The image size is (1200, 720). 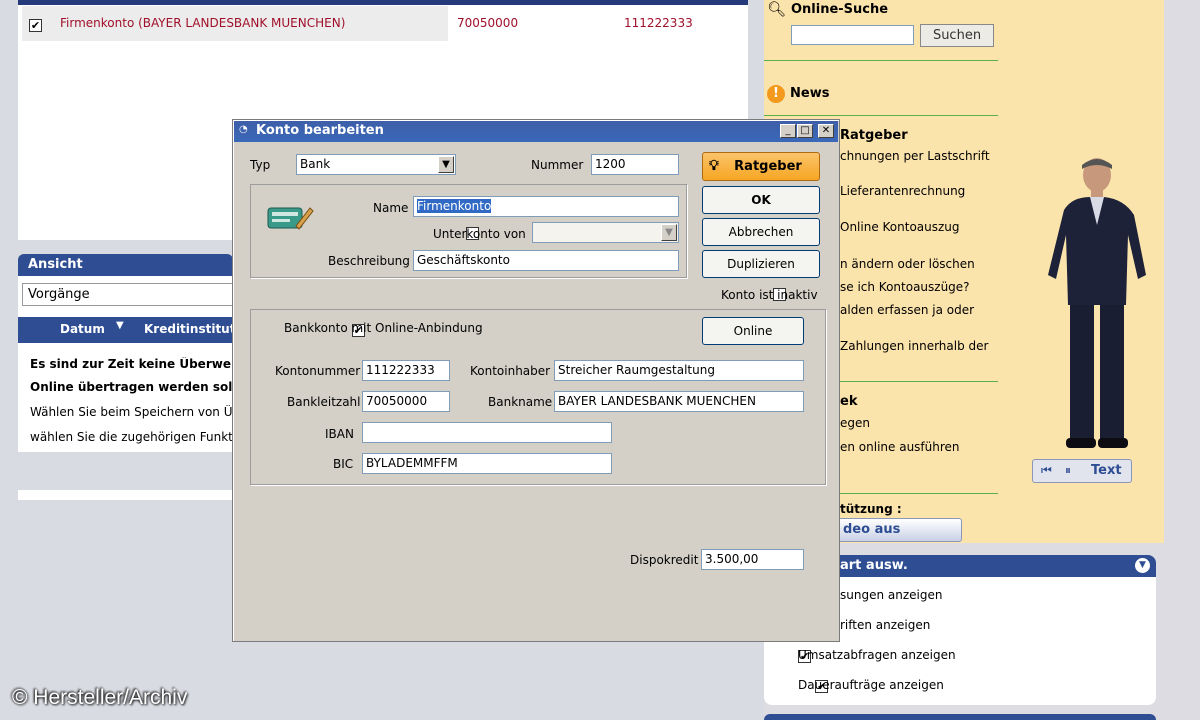 I want to click on duplicate-button: Duplizieren, so click(x=761, y=264).